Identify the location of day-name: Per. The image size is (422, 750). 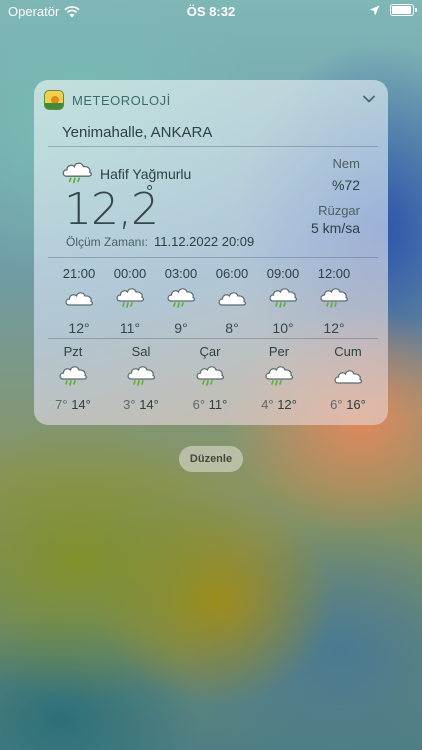
(279, 351).